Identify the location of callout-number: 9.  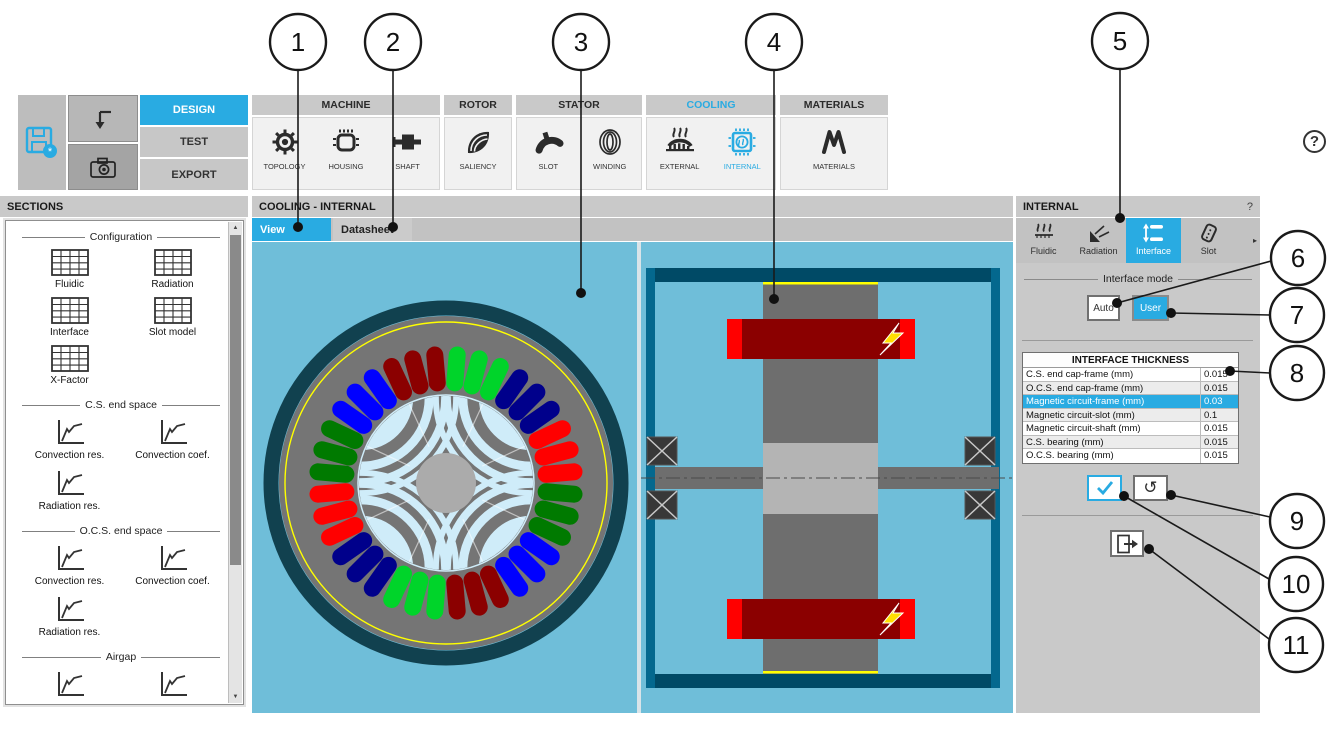
(1297, 521).